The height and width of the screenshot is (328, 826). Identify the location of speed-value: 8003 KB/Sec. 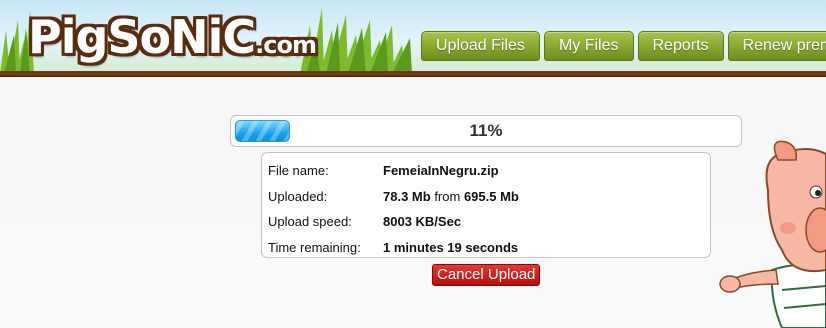
(422, 221).